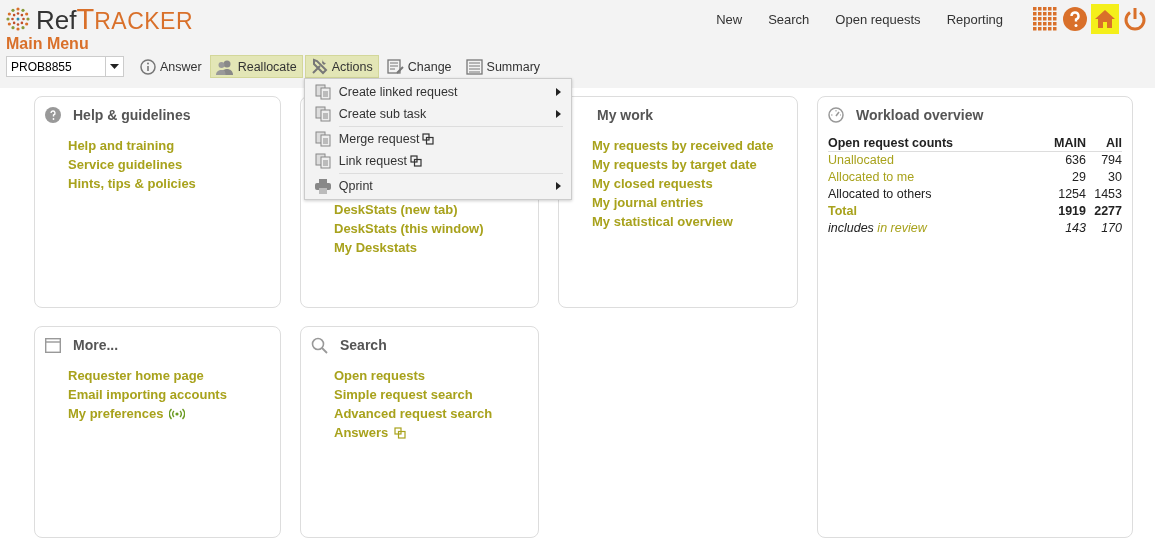 The image size is (1155, 541). What do you see at coordinates (419, 66) in the screenshot?
I see `toolbar-button: Change` at bounding box center [419, 66].